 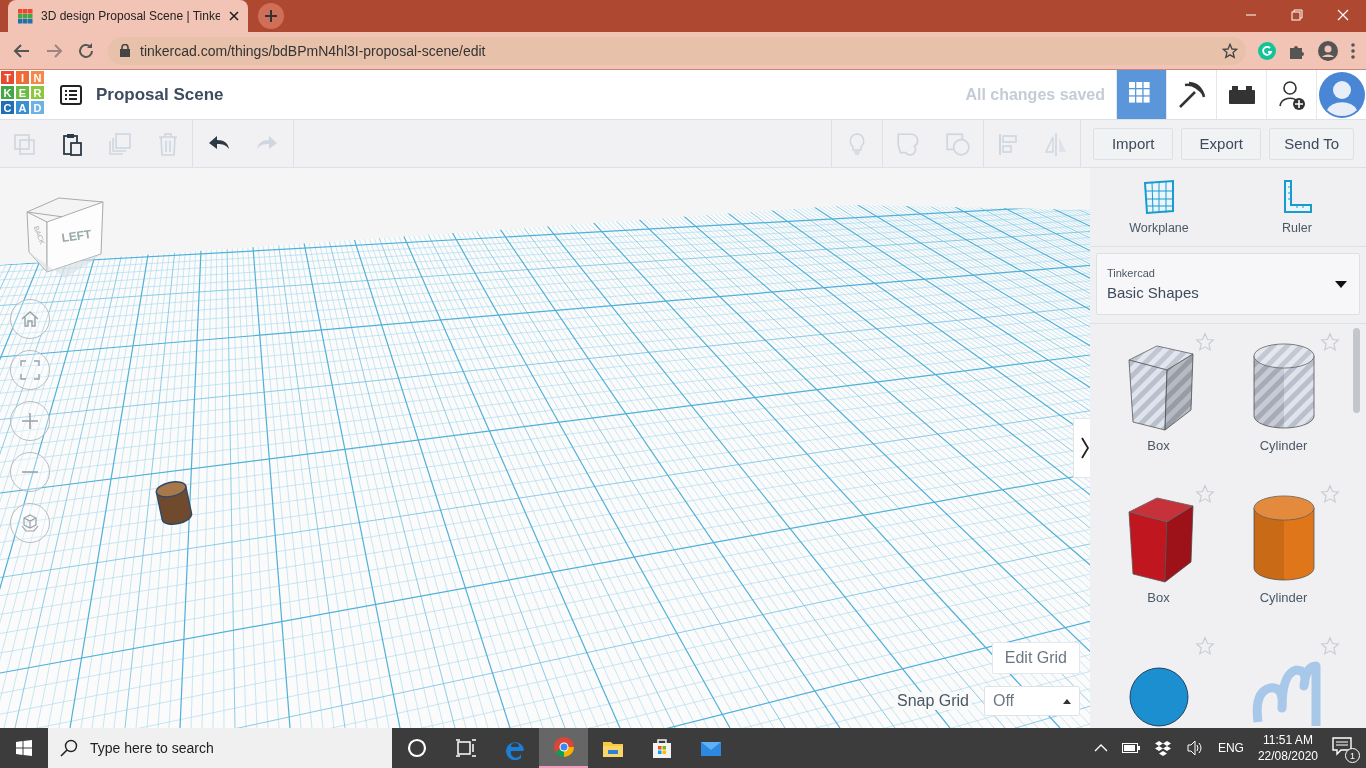 What do you see at coordinates (168, 143) in the screenshot?
I see `delete-icon` at bounding box center [168, 143].